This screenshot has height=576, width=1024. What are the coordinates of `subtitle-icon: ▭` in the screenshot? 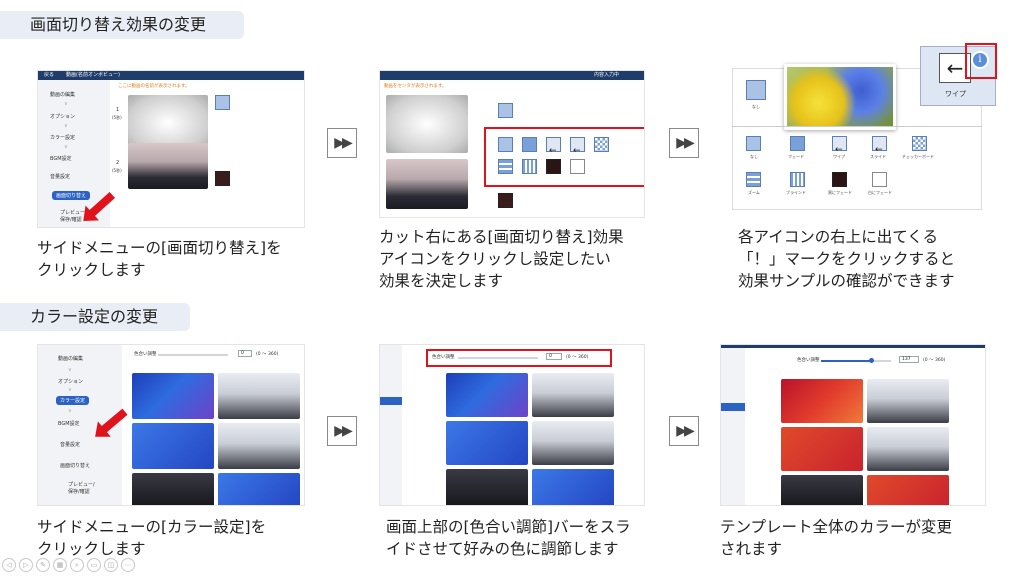 It's located at (94, 565).